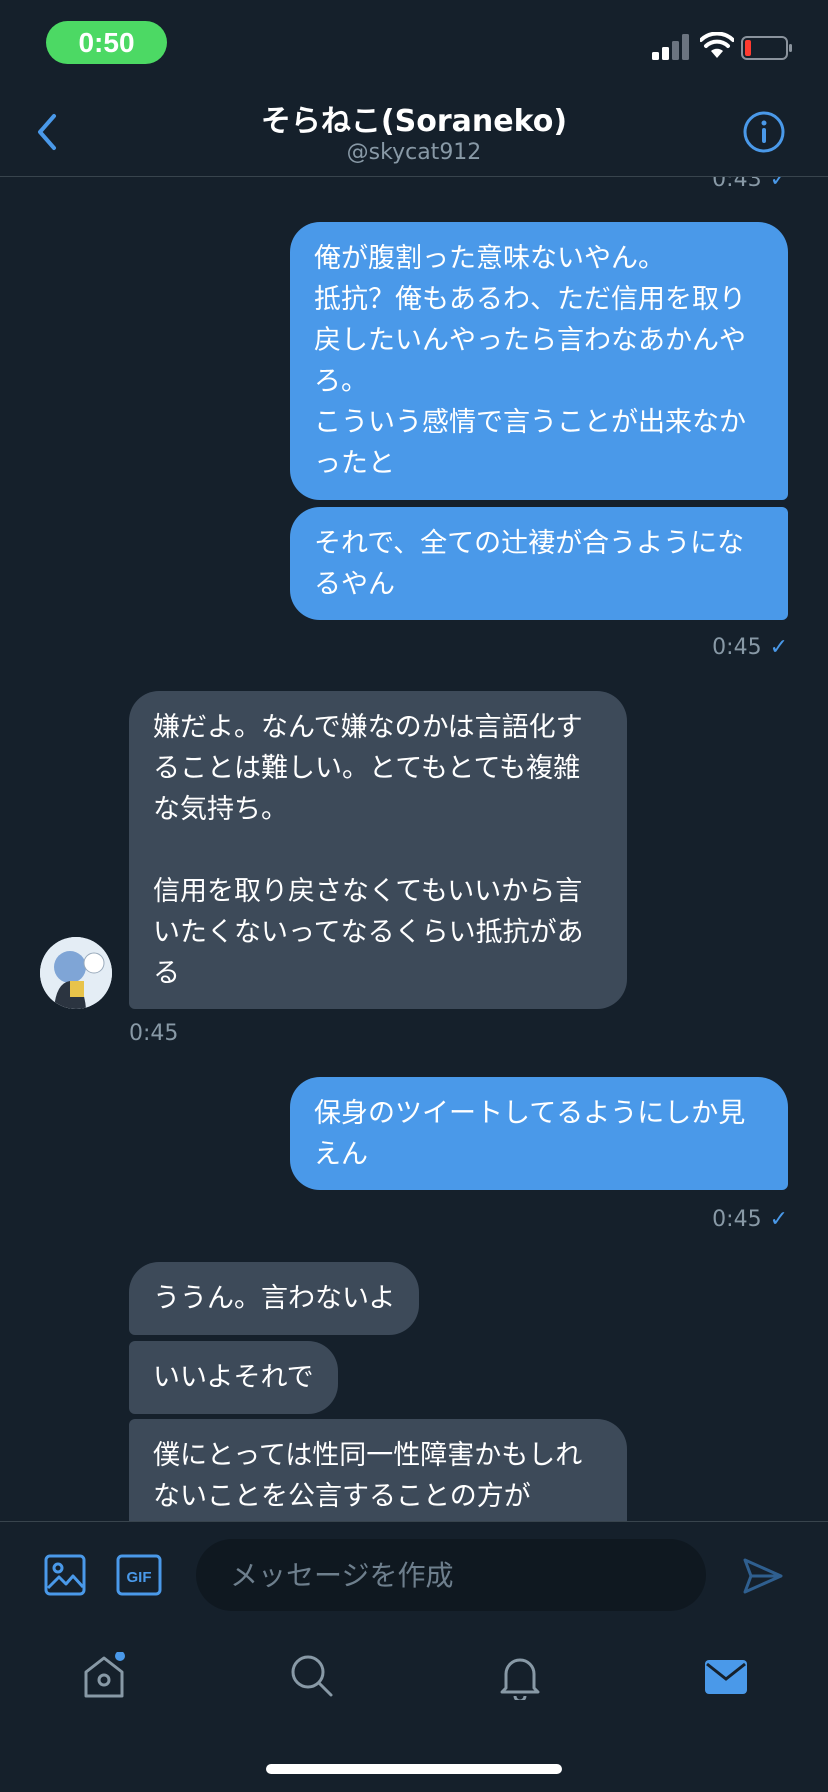  I want to click on messages-icon, so click(726, 1676).